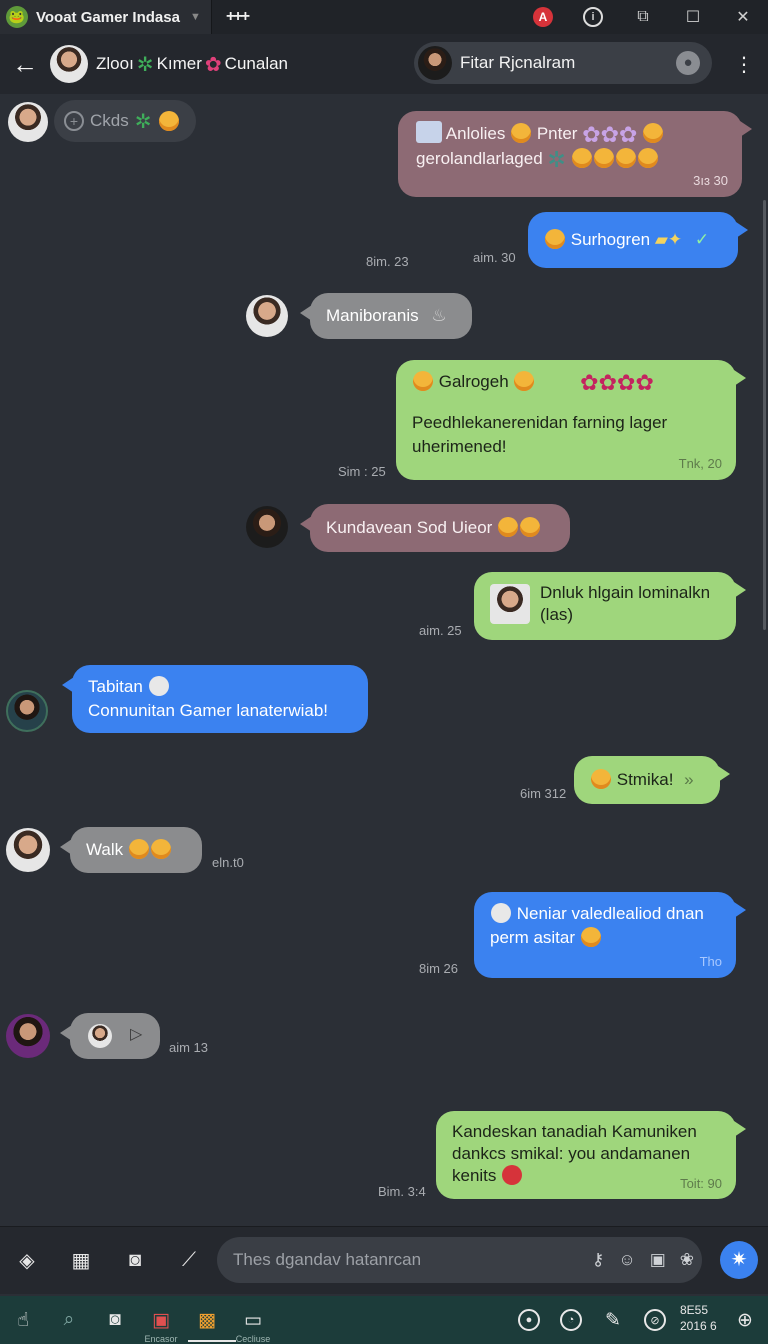 The width and height of the screenshot is (768, 1344). What do you see at coordinates (372, 315) in the screenshot?
I see `message-text: Maniboranis` at bounding box center [372, 315].